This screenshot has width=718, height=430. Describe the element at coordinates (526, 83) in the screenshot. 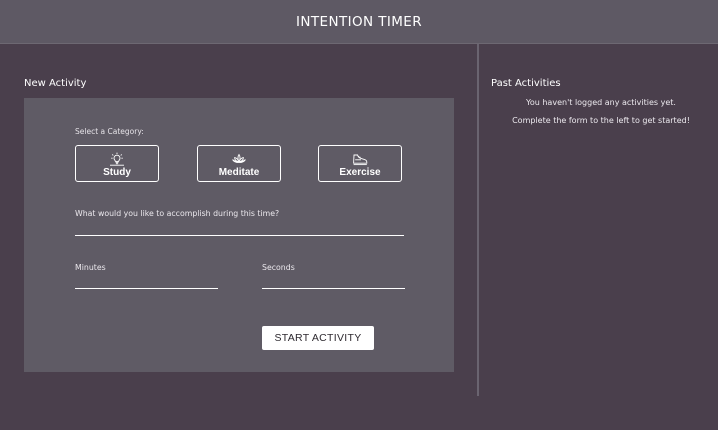

I see `past-activities-title: Past Activities` at that location.